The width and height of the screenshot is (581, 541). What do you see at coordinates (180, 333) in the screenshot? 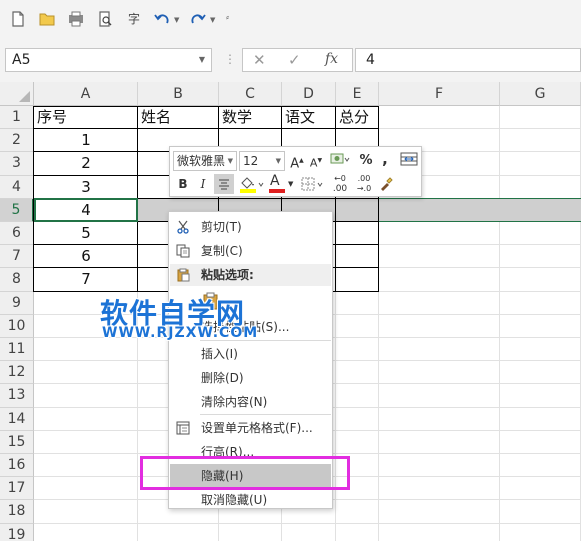
I see `watermark-url: WWW.RJZXW.COM` at bounding box center [180, 333].